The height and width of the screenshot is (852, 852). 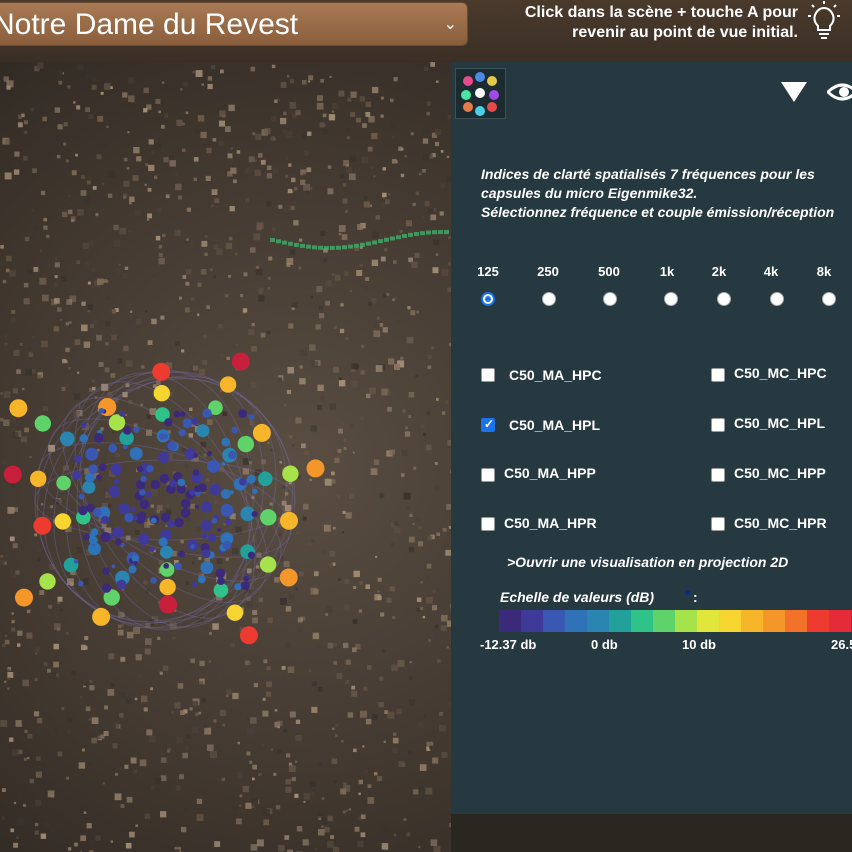 I want to click on eigenmike-icon, so click(x=480, y=93).